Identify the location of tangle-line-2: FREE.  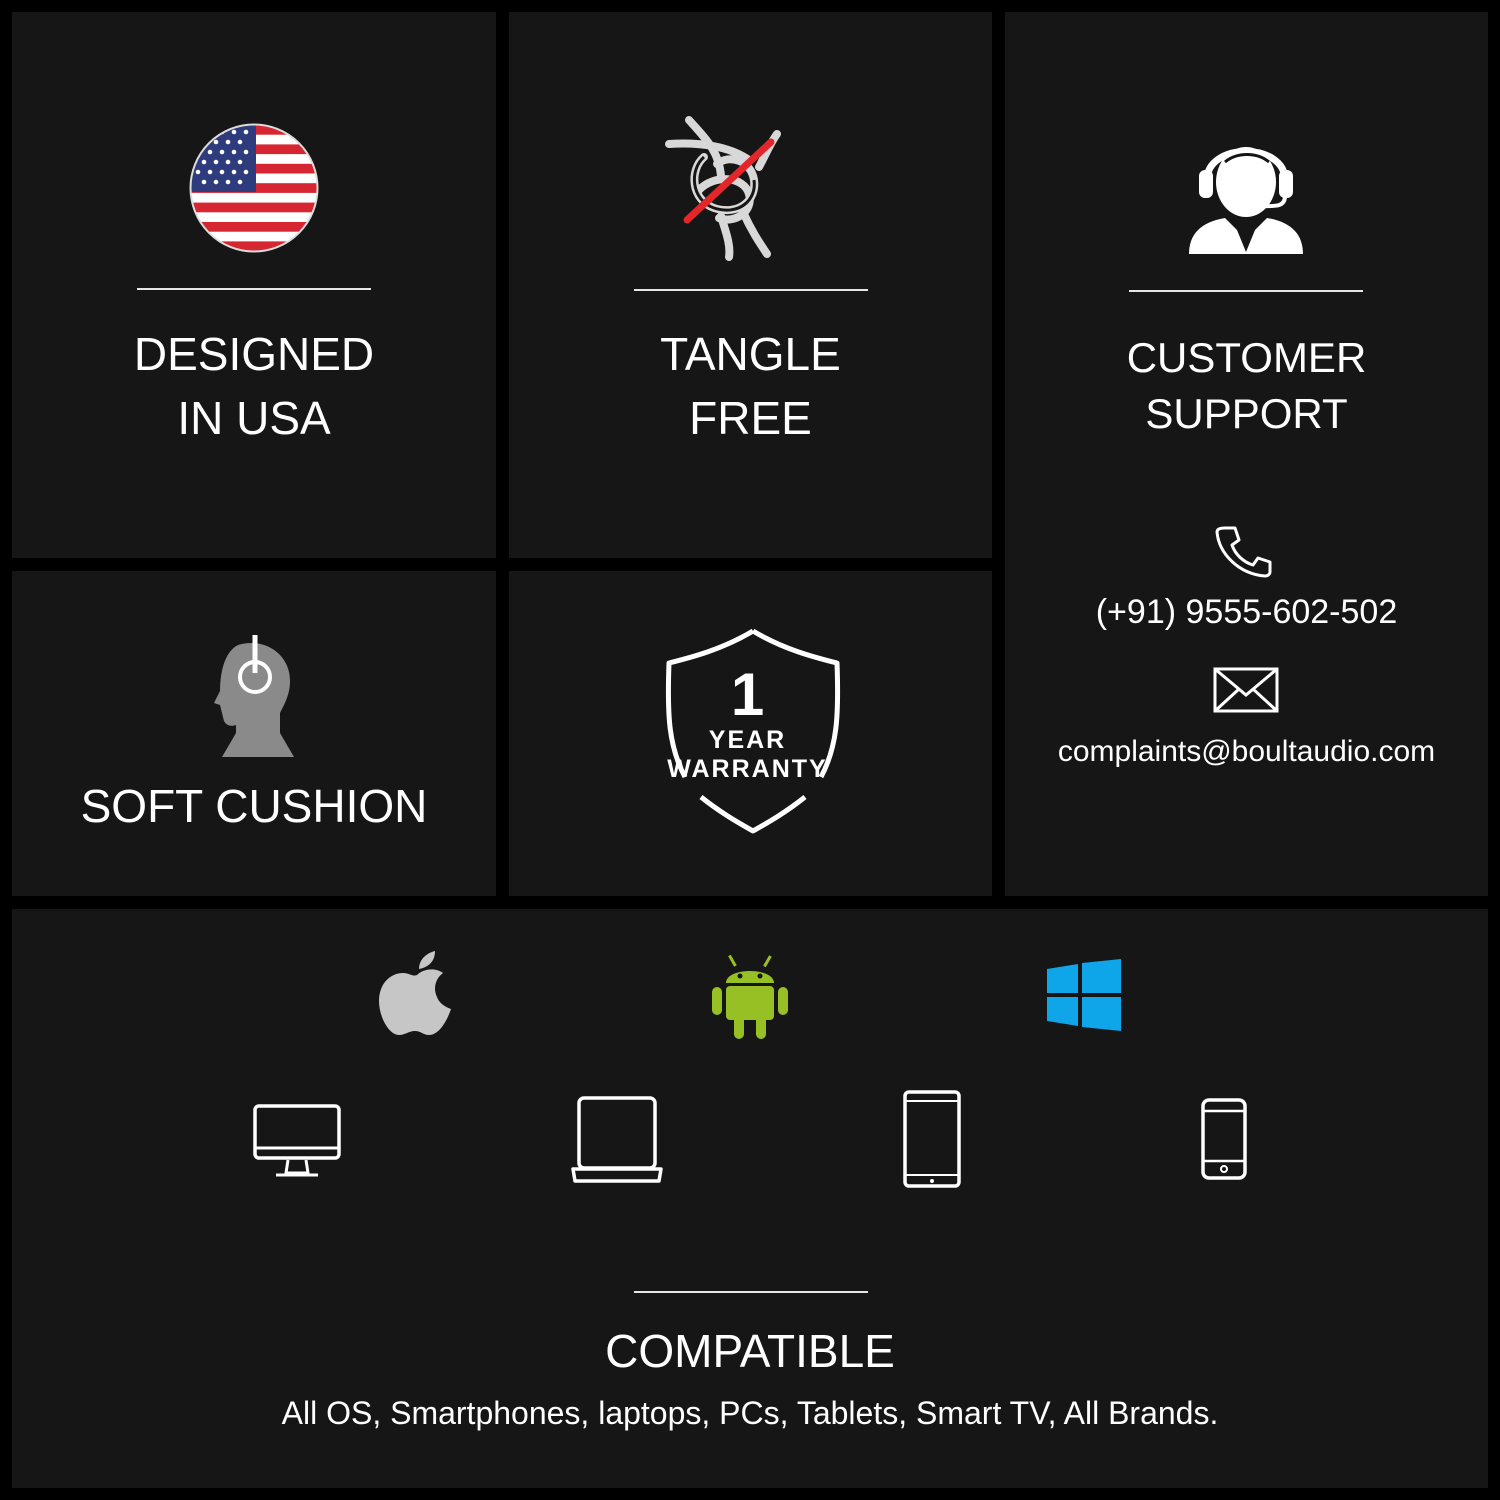
(750, 418).